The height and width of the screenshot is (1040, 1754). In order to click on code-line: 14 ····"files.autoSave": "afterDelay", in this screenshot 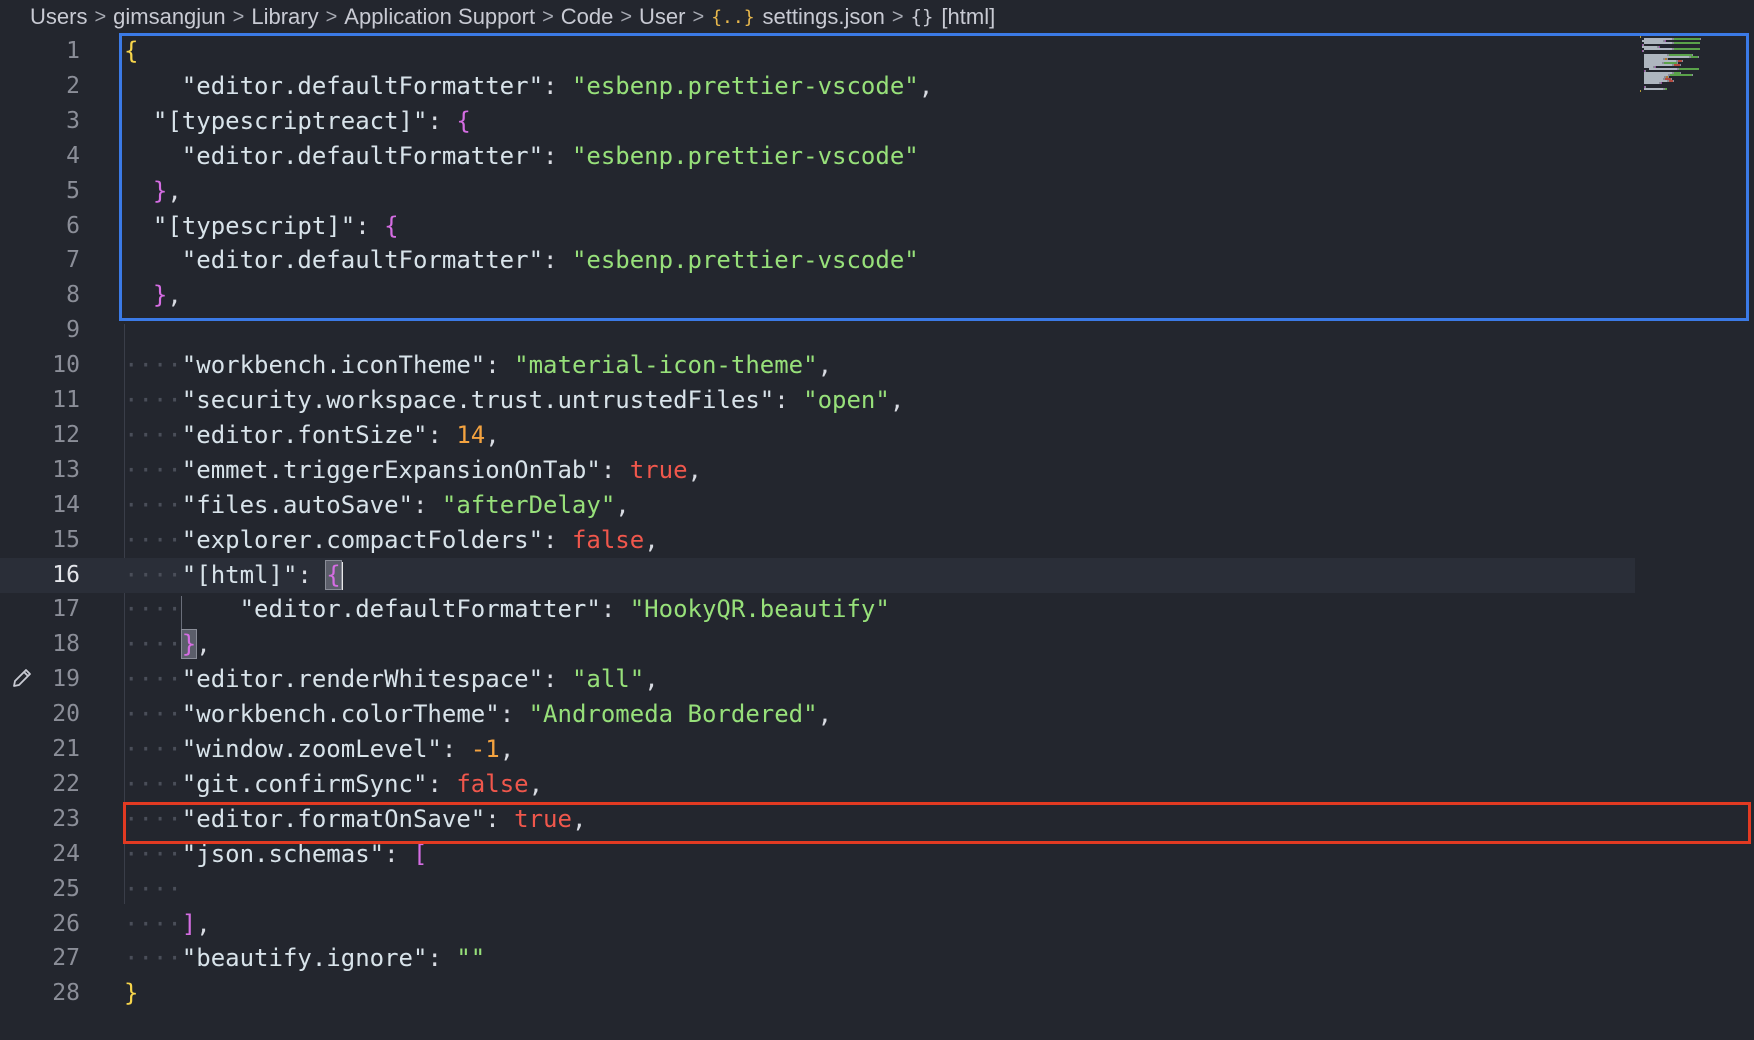, I will do `click(820, 505)`.